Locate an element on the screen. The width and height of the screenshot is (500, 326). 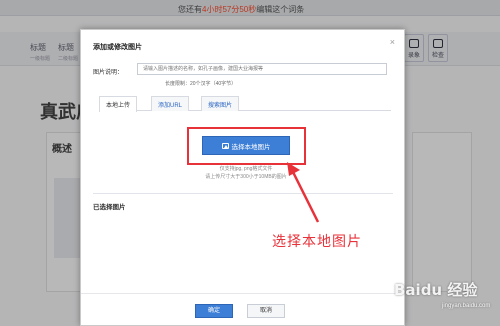
cancel-button: 取消 is located at coordinates (266, 311).